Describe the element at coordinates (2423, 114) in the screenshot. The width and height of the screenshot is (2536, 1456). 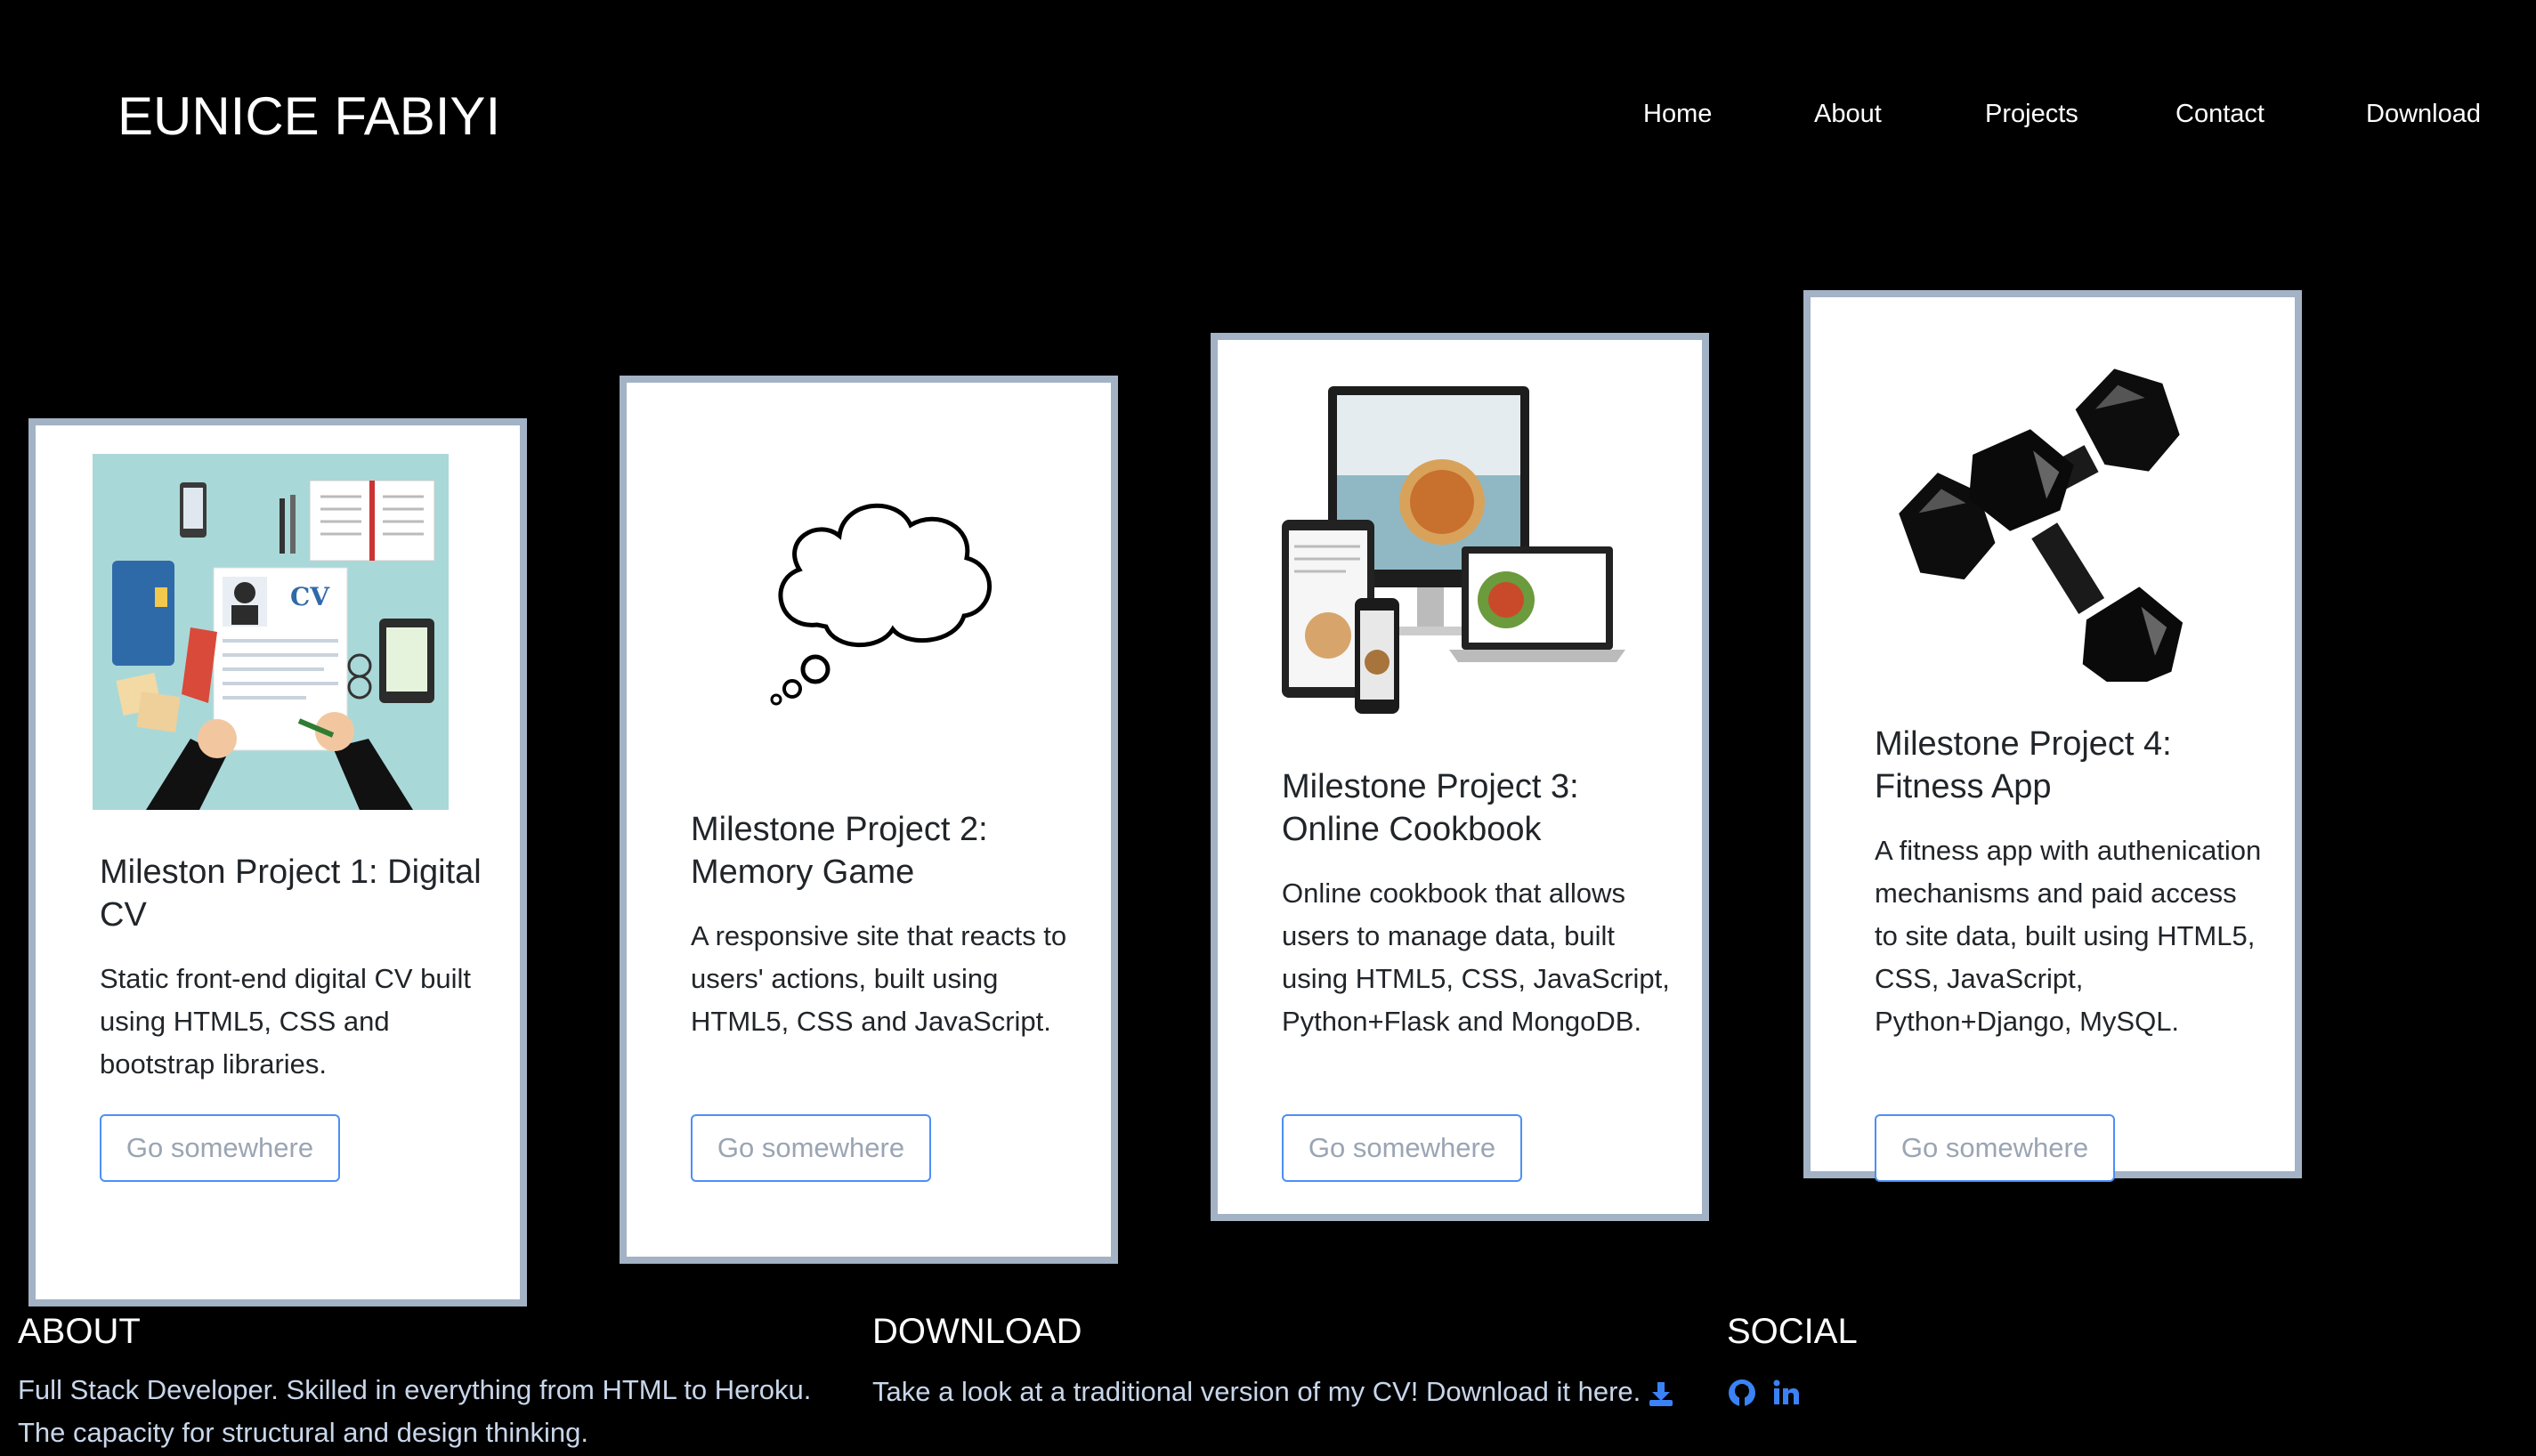
I see `nav-download: Download` at that location.